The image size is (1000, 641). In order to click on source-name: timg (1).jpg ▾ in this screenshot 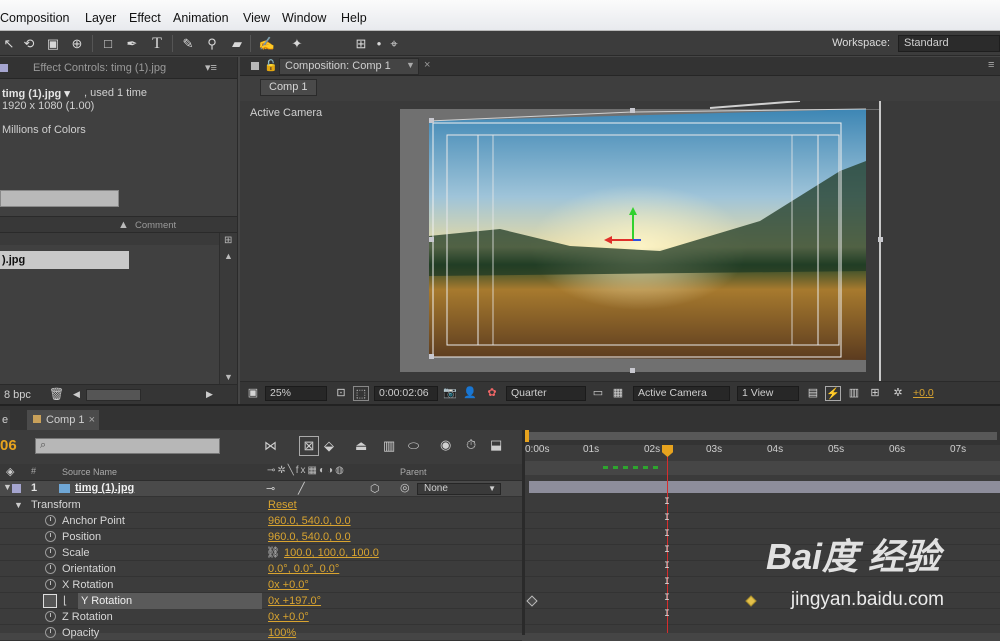, I will do `click(36, 93)`.